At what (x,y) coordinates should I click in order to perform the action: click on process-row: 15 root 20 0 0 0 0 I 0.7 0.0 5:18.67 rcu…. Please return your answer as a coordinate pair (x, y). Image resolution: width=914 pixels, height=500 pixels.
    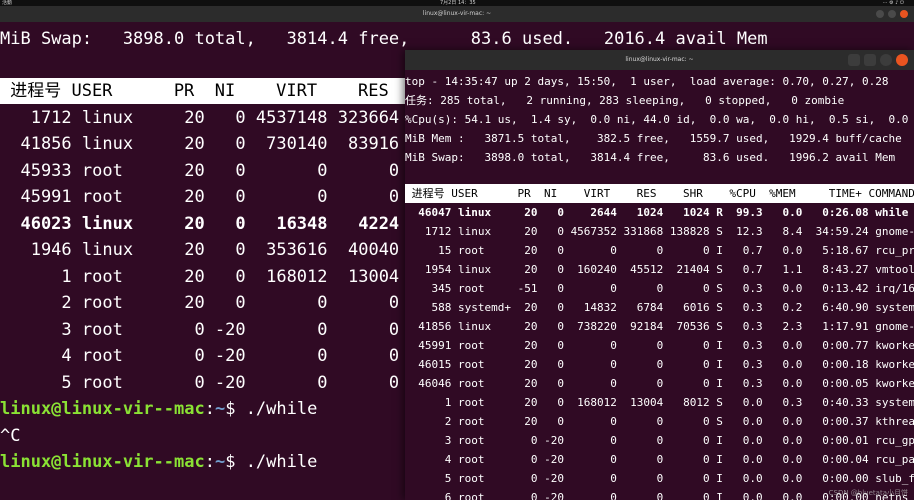
    Looking at the image, I should click on (659, 250).